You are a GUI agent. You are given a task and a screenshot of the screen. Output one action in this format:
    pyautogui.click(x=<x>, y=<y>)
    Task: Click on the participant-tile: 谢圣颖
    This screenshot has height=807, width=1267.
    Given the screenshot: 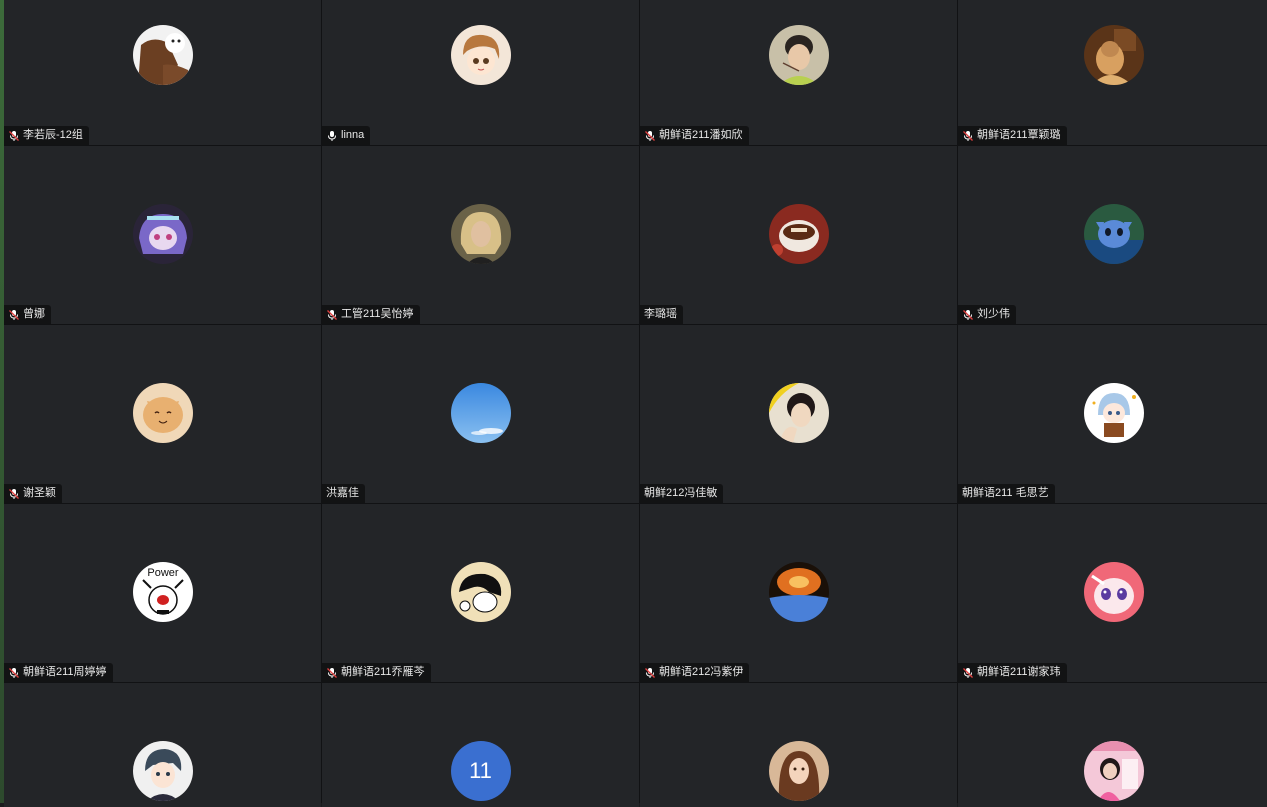 What is the action you would take?
    pyautogui.click(x=162, y=414)
    